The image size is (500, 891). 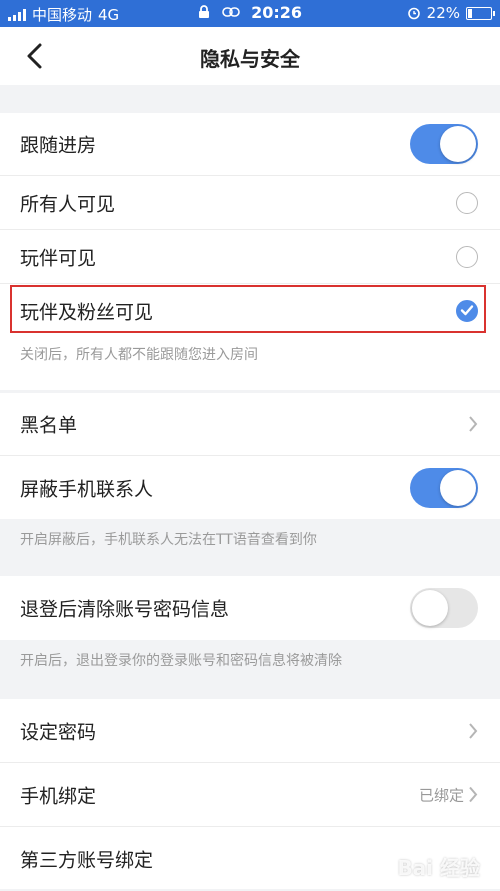 What do you see at coordinates (250, 144) in the screenshot?
I see `follow-room-row: 跟随进房` at bounding box center [250, 144].